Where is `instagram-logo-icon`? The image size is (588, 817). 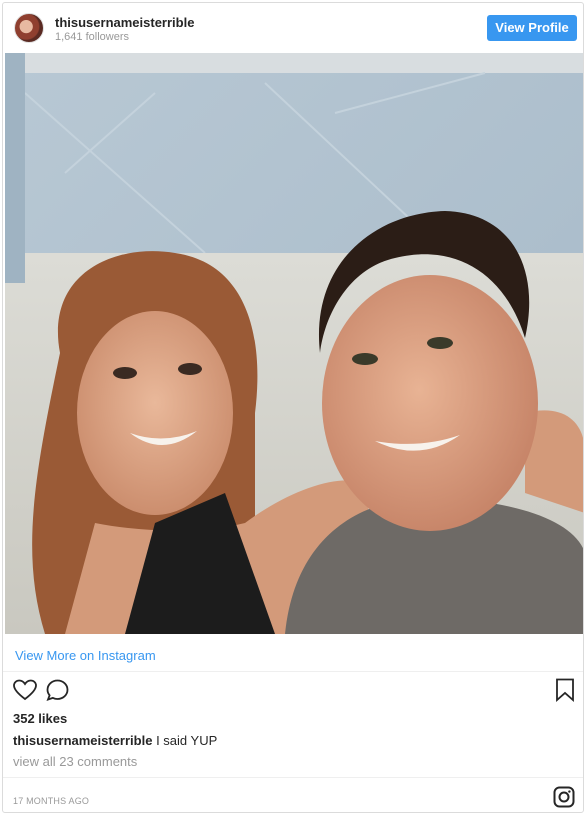 instagram-logo-icon is located at coordinates (564, 797).